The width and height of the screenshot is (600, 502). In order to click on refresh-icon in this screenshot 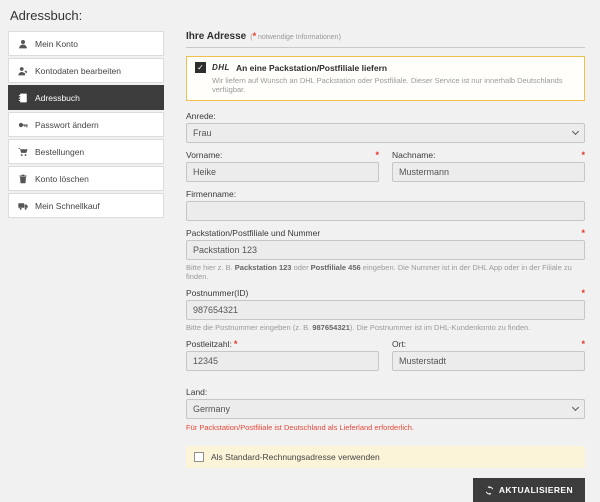, I will do `click(489, 490)`.